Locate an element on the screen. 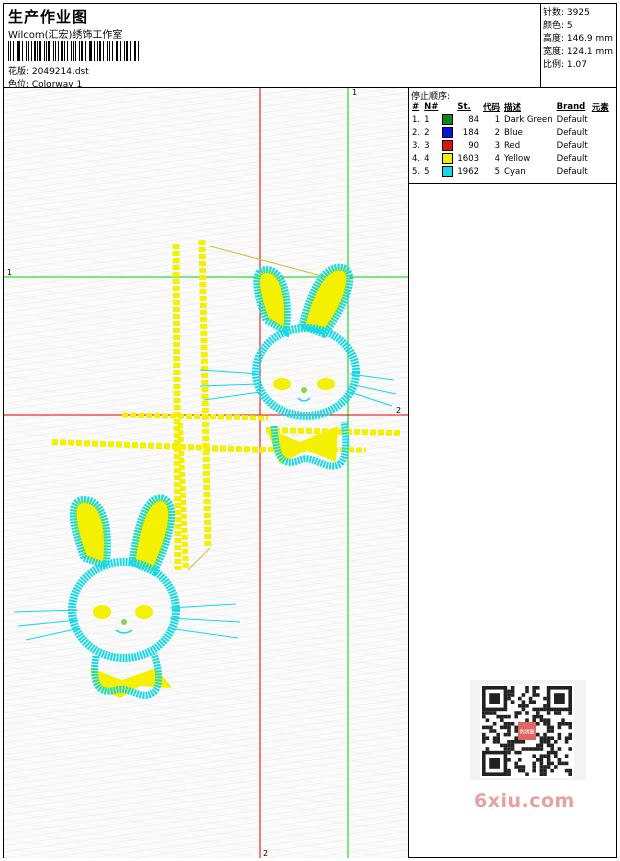 The width and height of the screenshot is (620, 861). qr-stamp-text: 刺绣图 is located at coordinates (526, 732).